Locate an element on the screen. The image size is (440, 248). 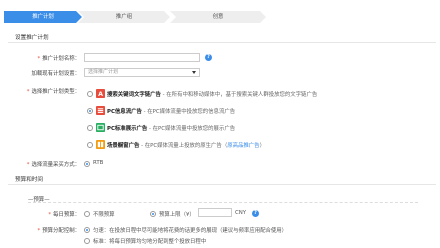
step-group: 推广组 is located at coordinates (124, 17).